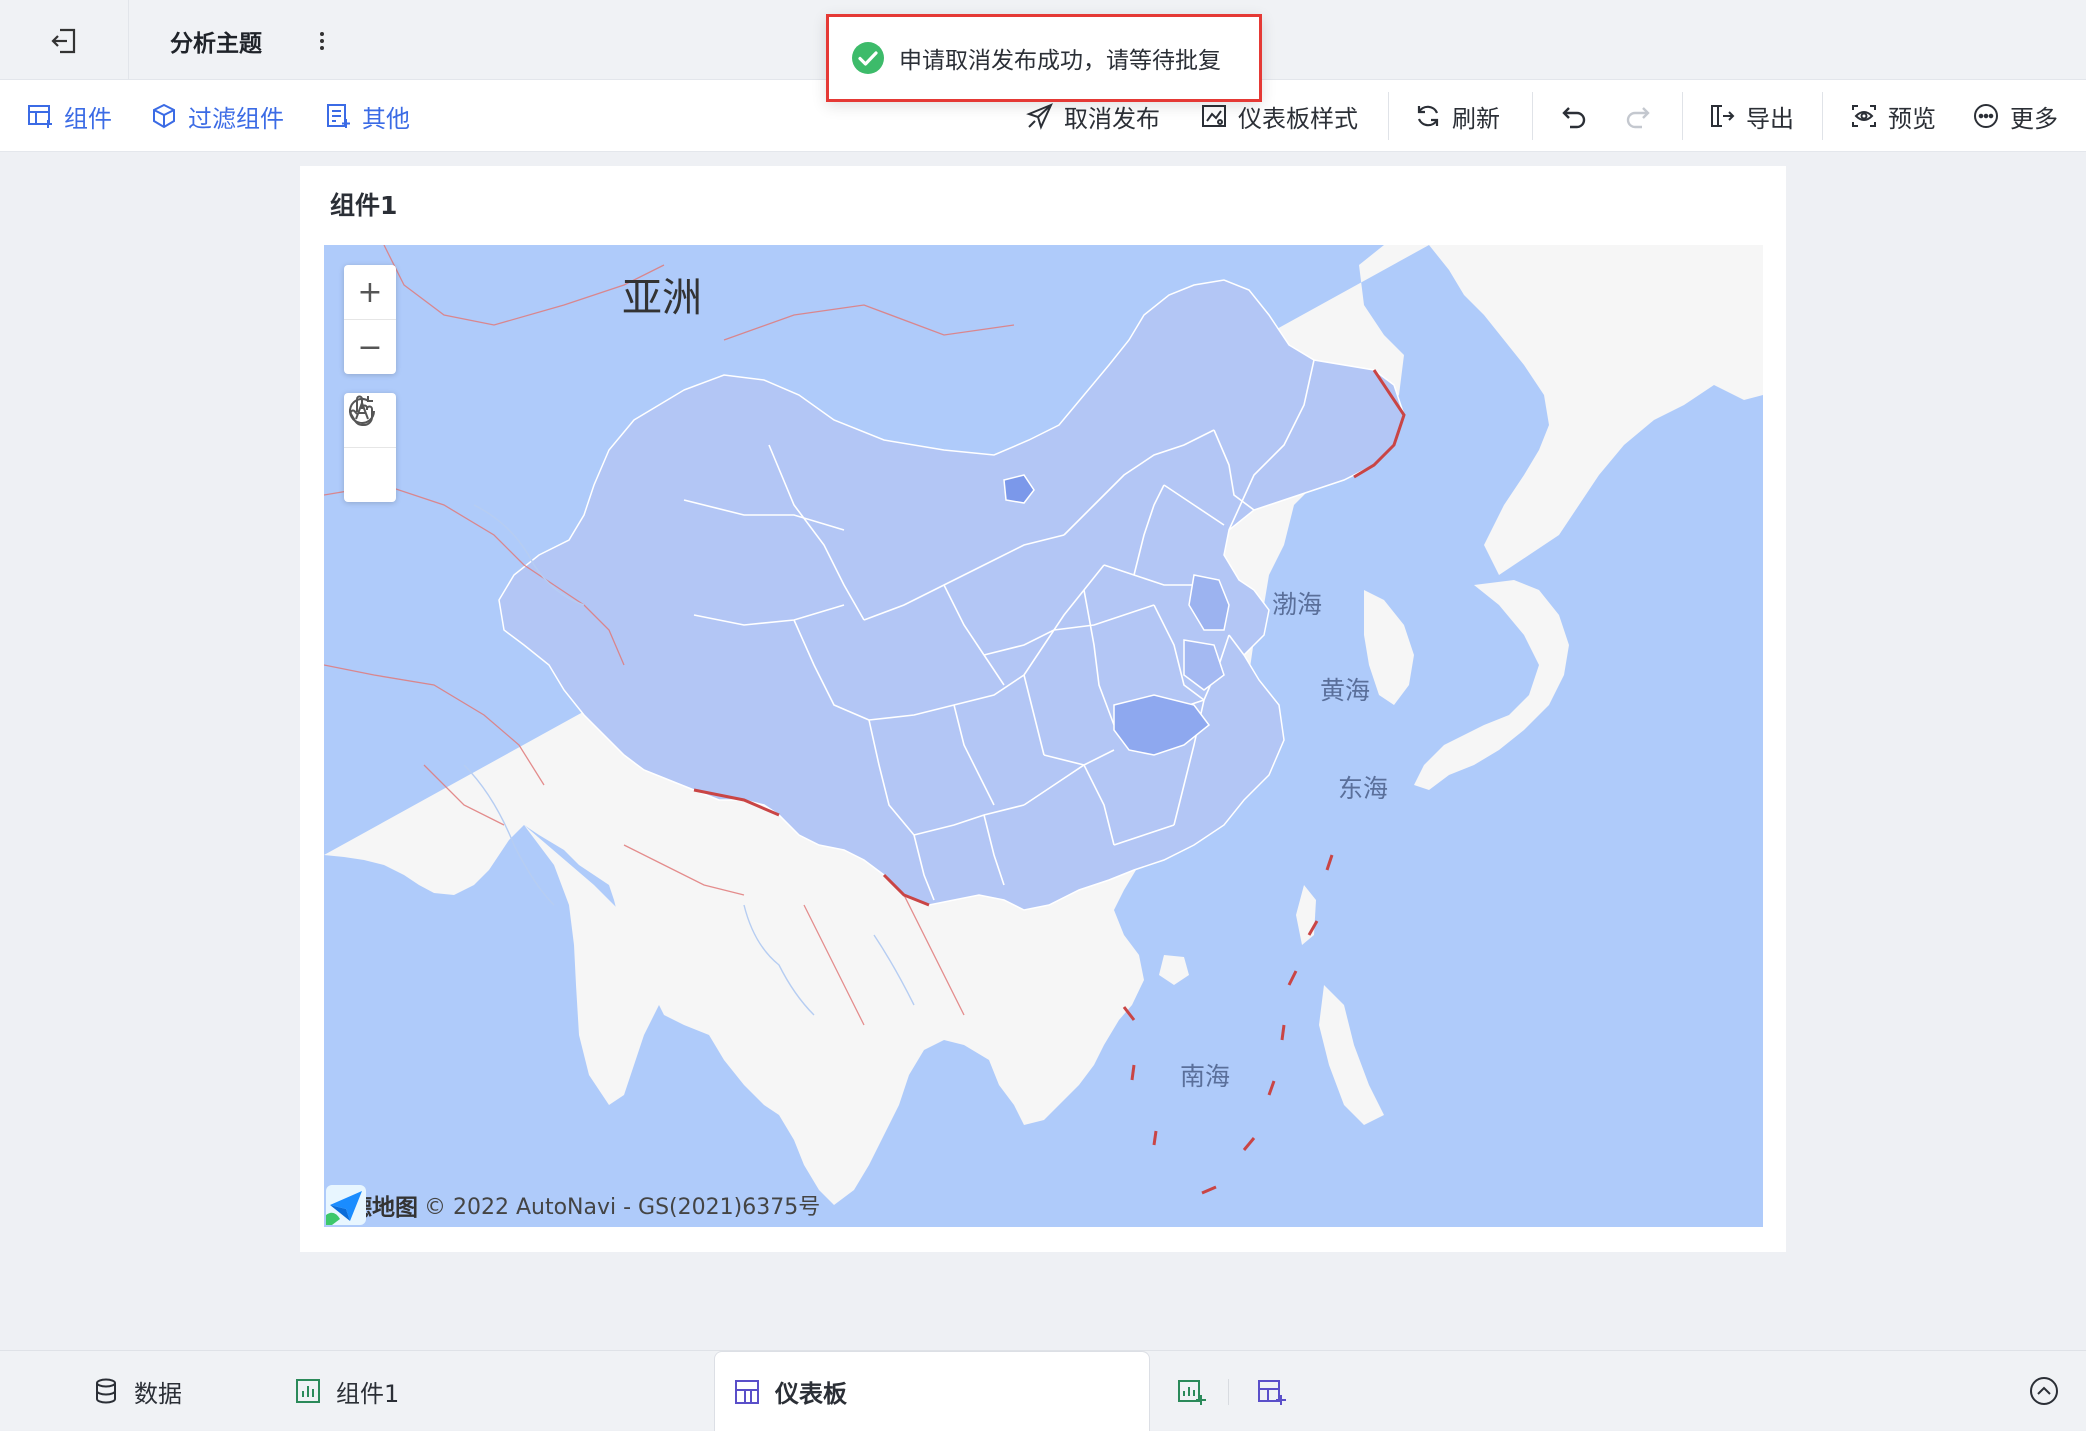 The height and width of the screenshot is (1431, 2086). Describe the element at coordinates (40, 116) in the screenshot. I see `add-component-icon` at that location.